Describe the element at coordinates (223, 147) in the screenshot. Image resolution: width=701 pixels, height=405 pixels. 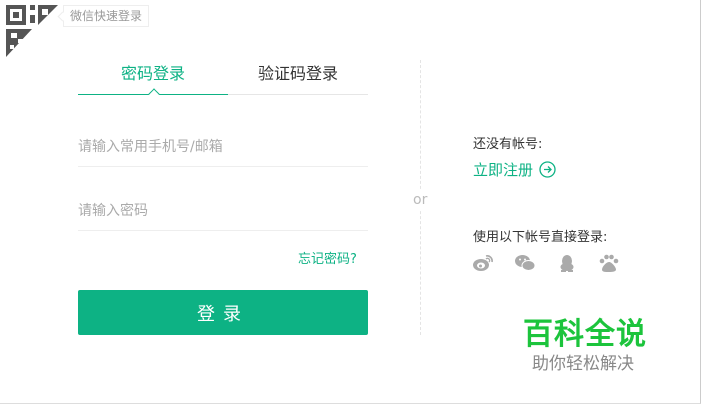
I see `account-input` at that location.